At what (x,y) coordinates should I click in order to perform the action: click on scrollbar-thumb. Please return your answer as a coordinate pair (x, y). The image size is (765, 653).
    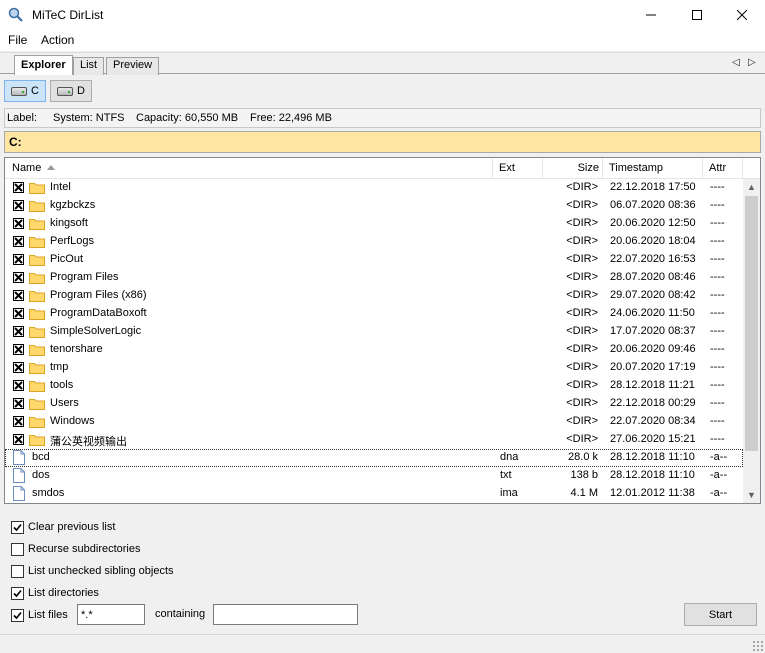
    Looking at the image, I should click on (751, 323).